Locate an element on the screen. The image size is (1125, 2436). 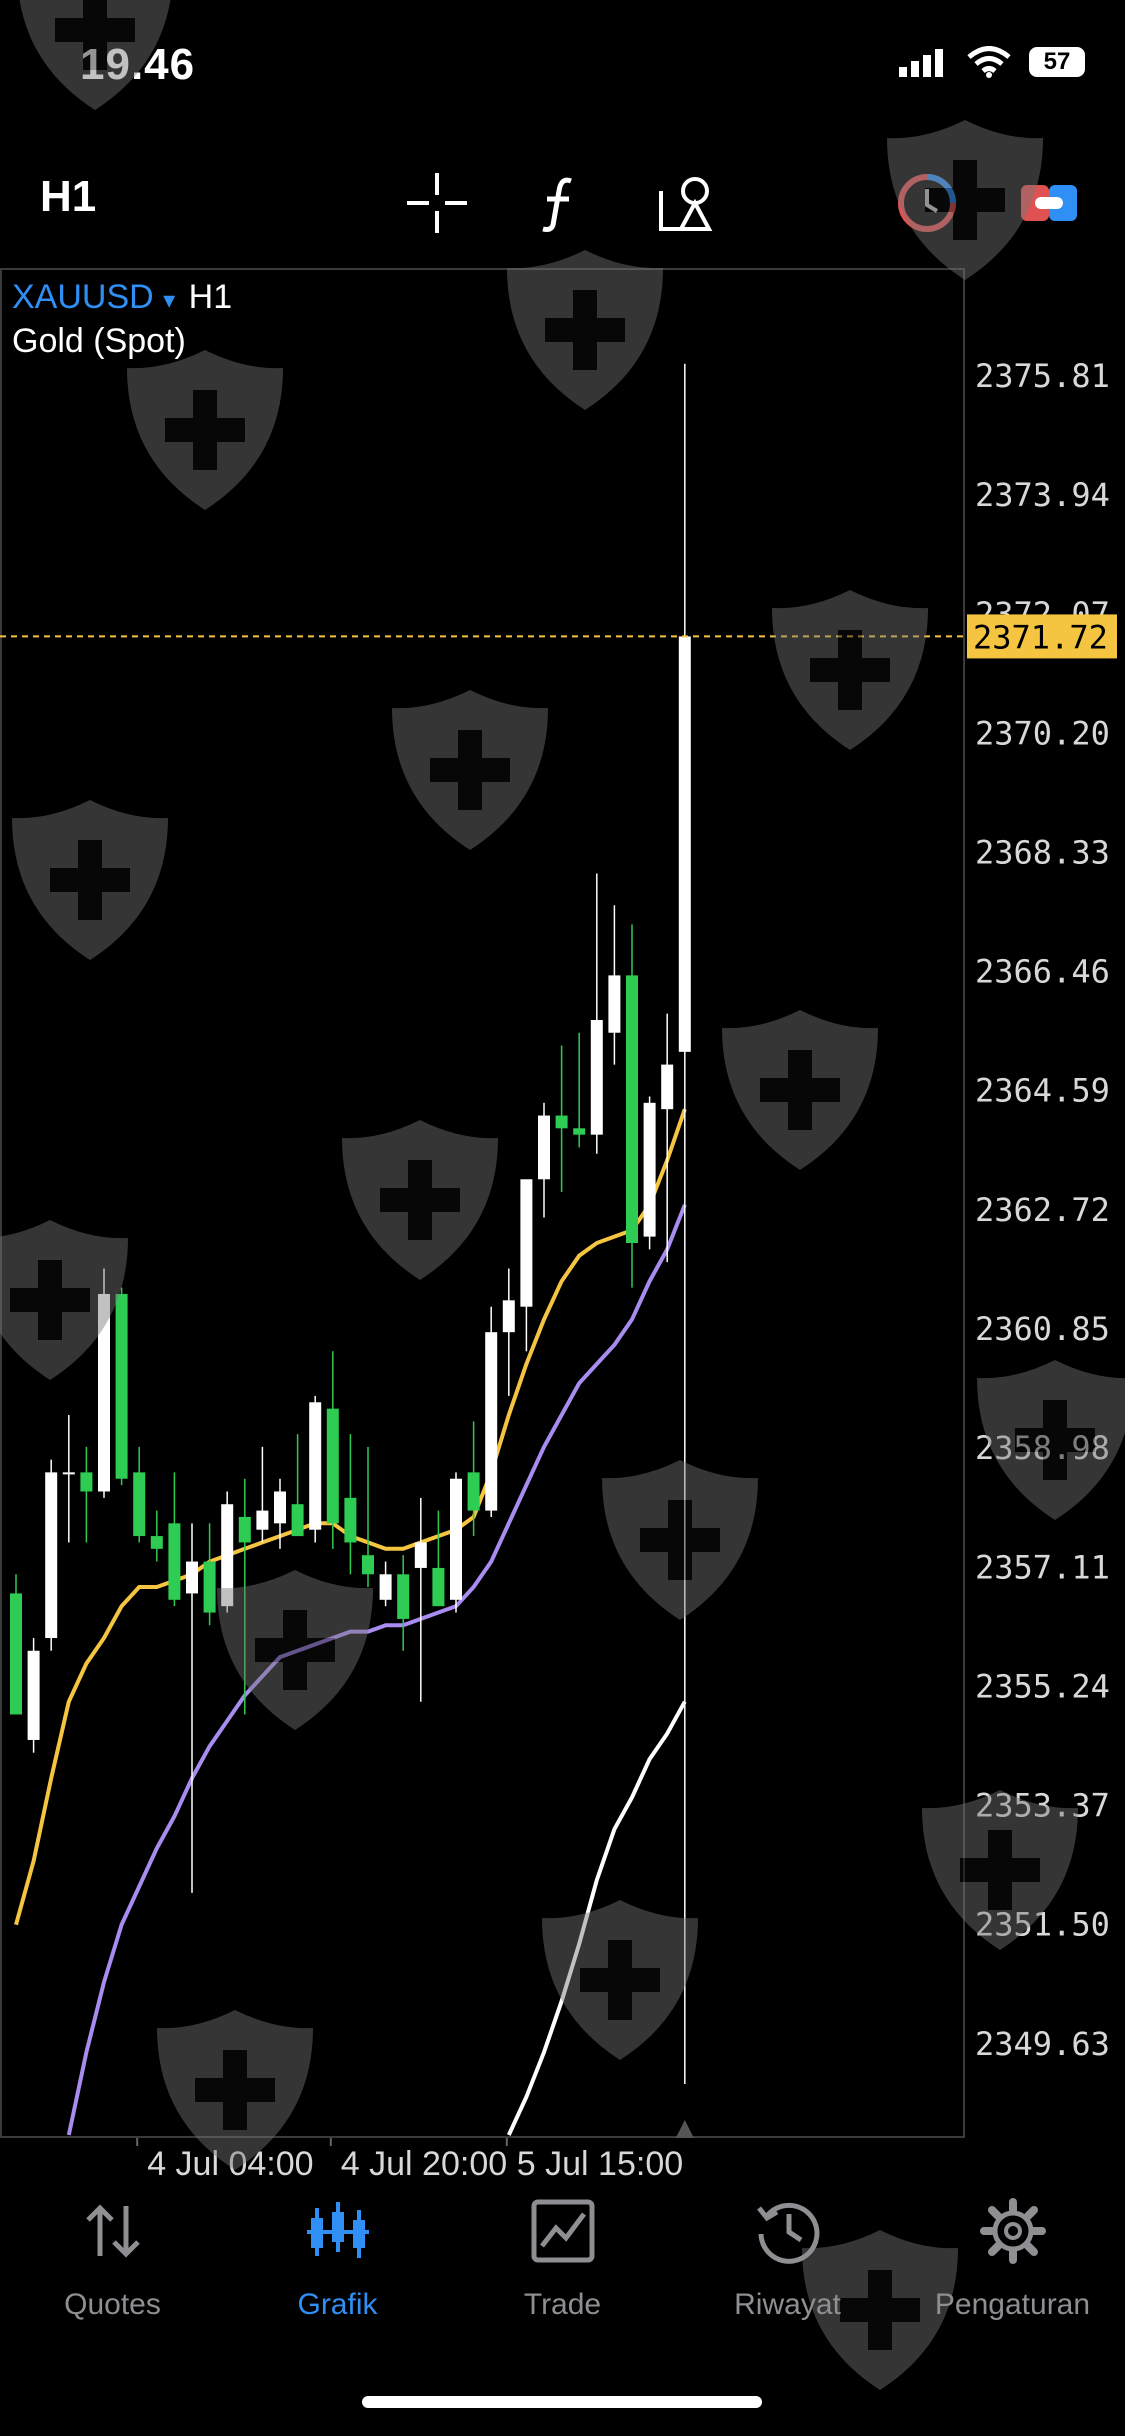
nav-label-riwayat: Riwayat is located at coordinates (787, 2304).